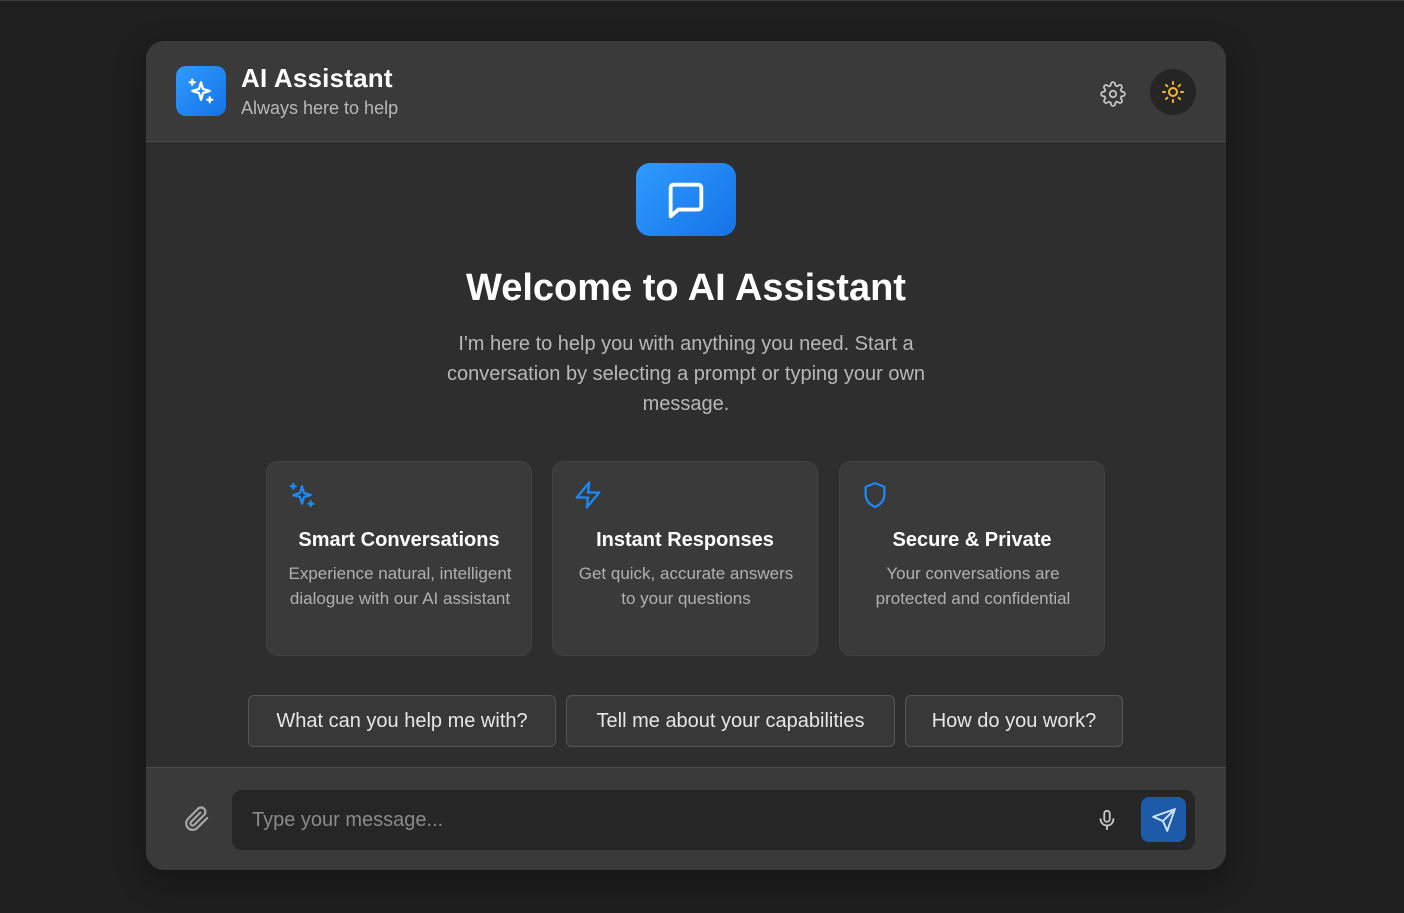  What do you see at coordinates (875, 495) in the screenshot?
I see `shield-icon` at bounding box center [875, 495].